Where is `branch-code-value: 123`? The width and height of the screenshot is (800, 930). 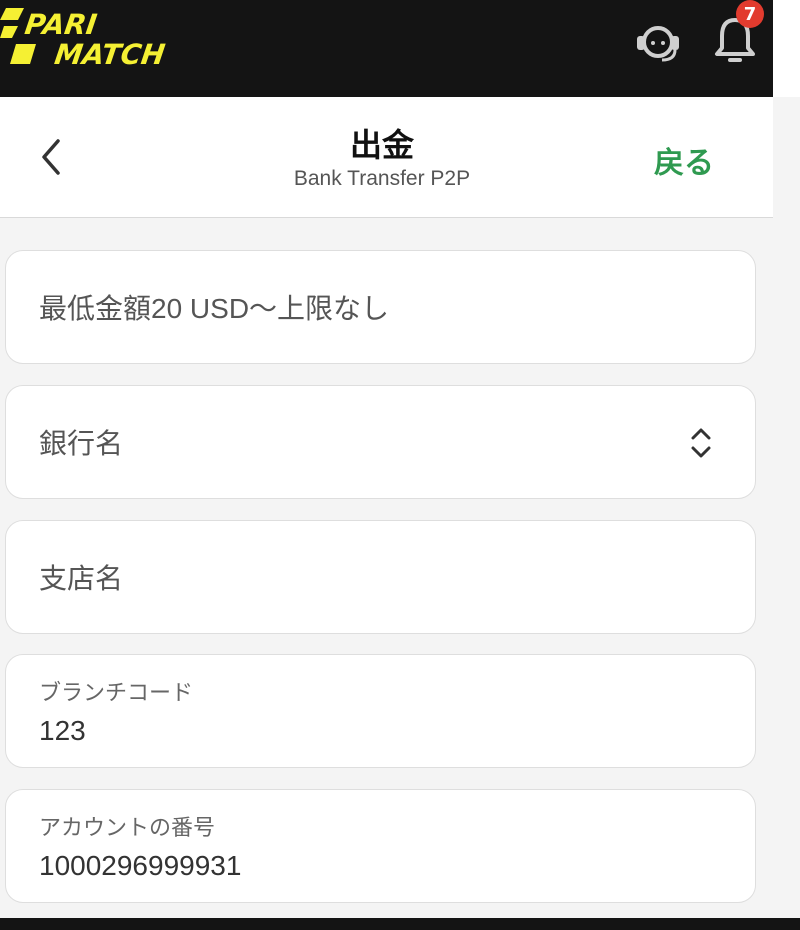 branch-code-value: 123 is located at coordinates (62, 730).